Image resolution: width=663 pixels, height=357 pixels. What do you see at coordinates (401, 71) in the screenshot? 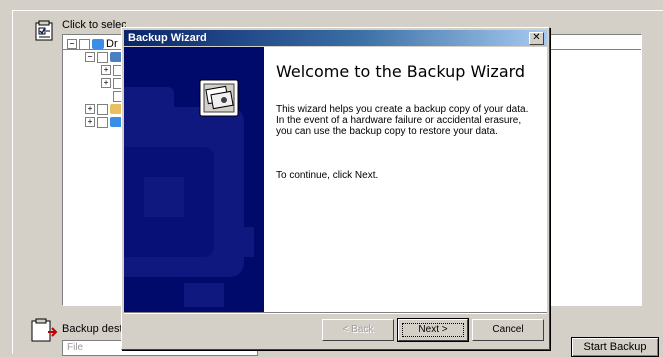
I see `wizard-heading: Welcome to the Backup Wizard` at bounding box center [401, 71].